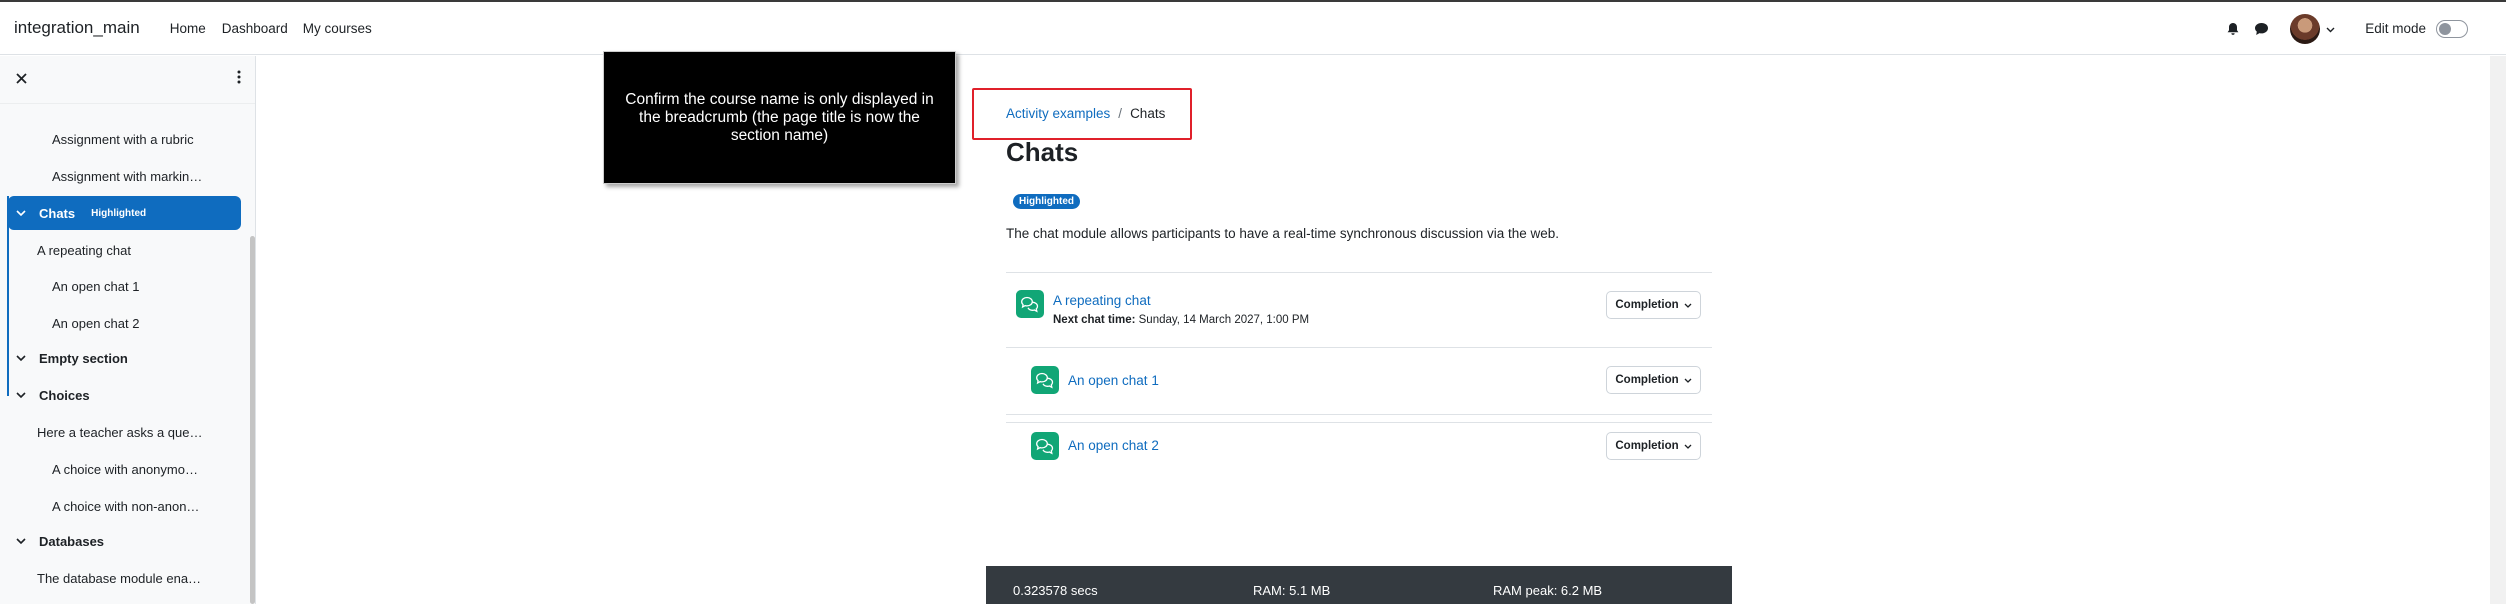 The height and width of the screenshot is (604, 2506). Describe the element at coordinates (1113, 380) in the screenshot. I see `activity-link: An open chat 1` at that location.